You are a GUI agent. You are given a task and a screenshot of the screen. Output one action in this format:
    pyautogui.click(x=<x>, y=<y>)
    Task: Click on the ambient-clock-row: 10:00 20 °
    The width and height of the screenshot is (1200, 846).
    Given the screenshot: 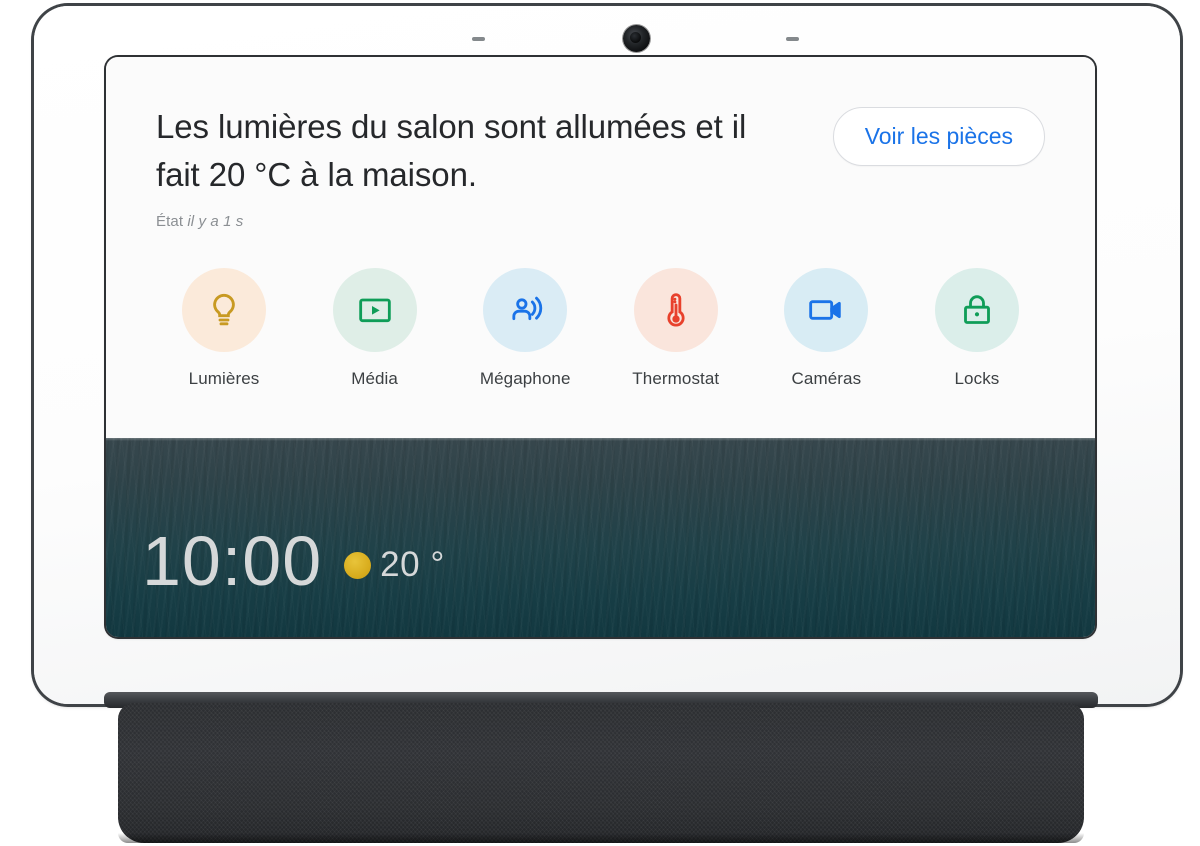 What is the action you would take?
    pyautogui.click(x=293, y=561)
    